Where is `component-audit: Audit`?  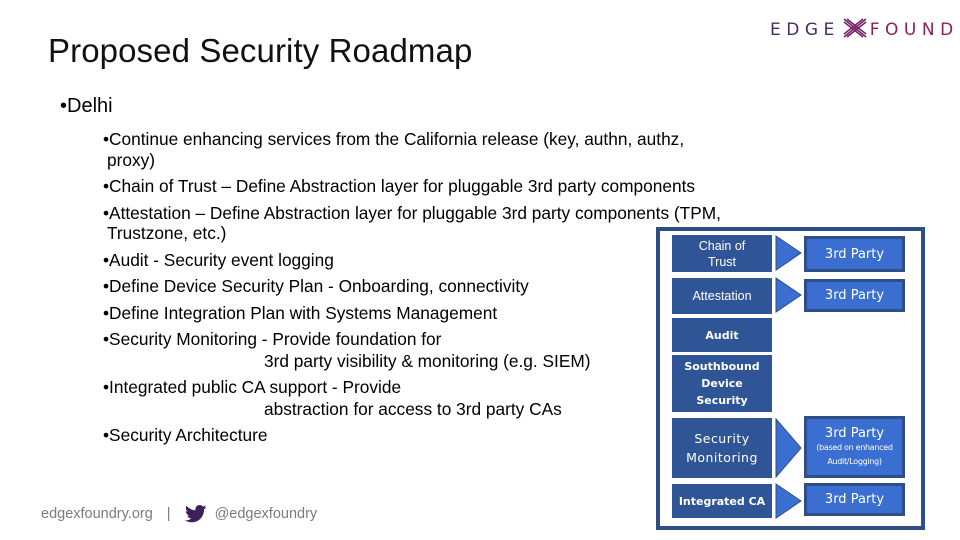 component-audit: Audit is located at coordinates (722, 335).